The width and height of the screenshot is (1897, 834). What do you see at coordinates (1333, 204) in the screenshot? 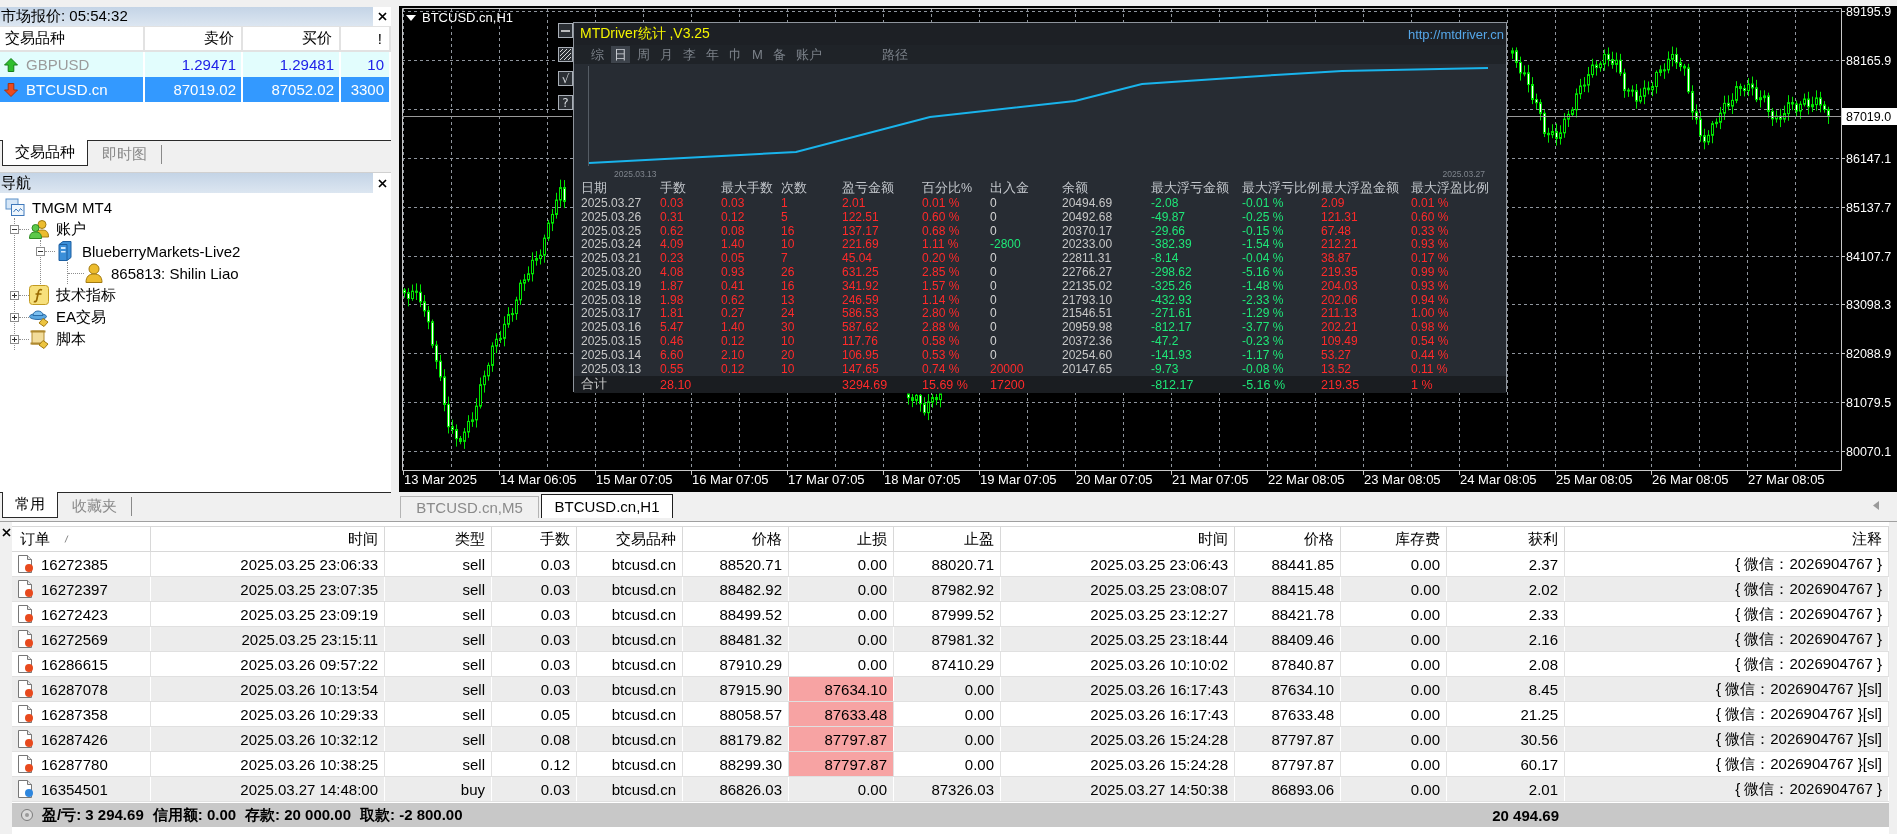
I see `max-floating-profit: 2.09` at bounding box center [1333, 204].